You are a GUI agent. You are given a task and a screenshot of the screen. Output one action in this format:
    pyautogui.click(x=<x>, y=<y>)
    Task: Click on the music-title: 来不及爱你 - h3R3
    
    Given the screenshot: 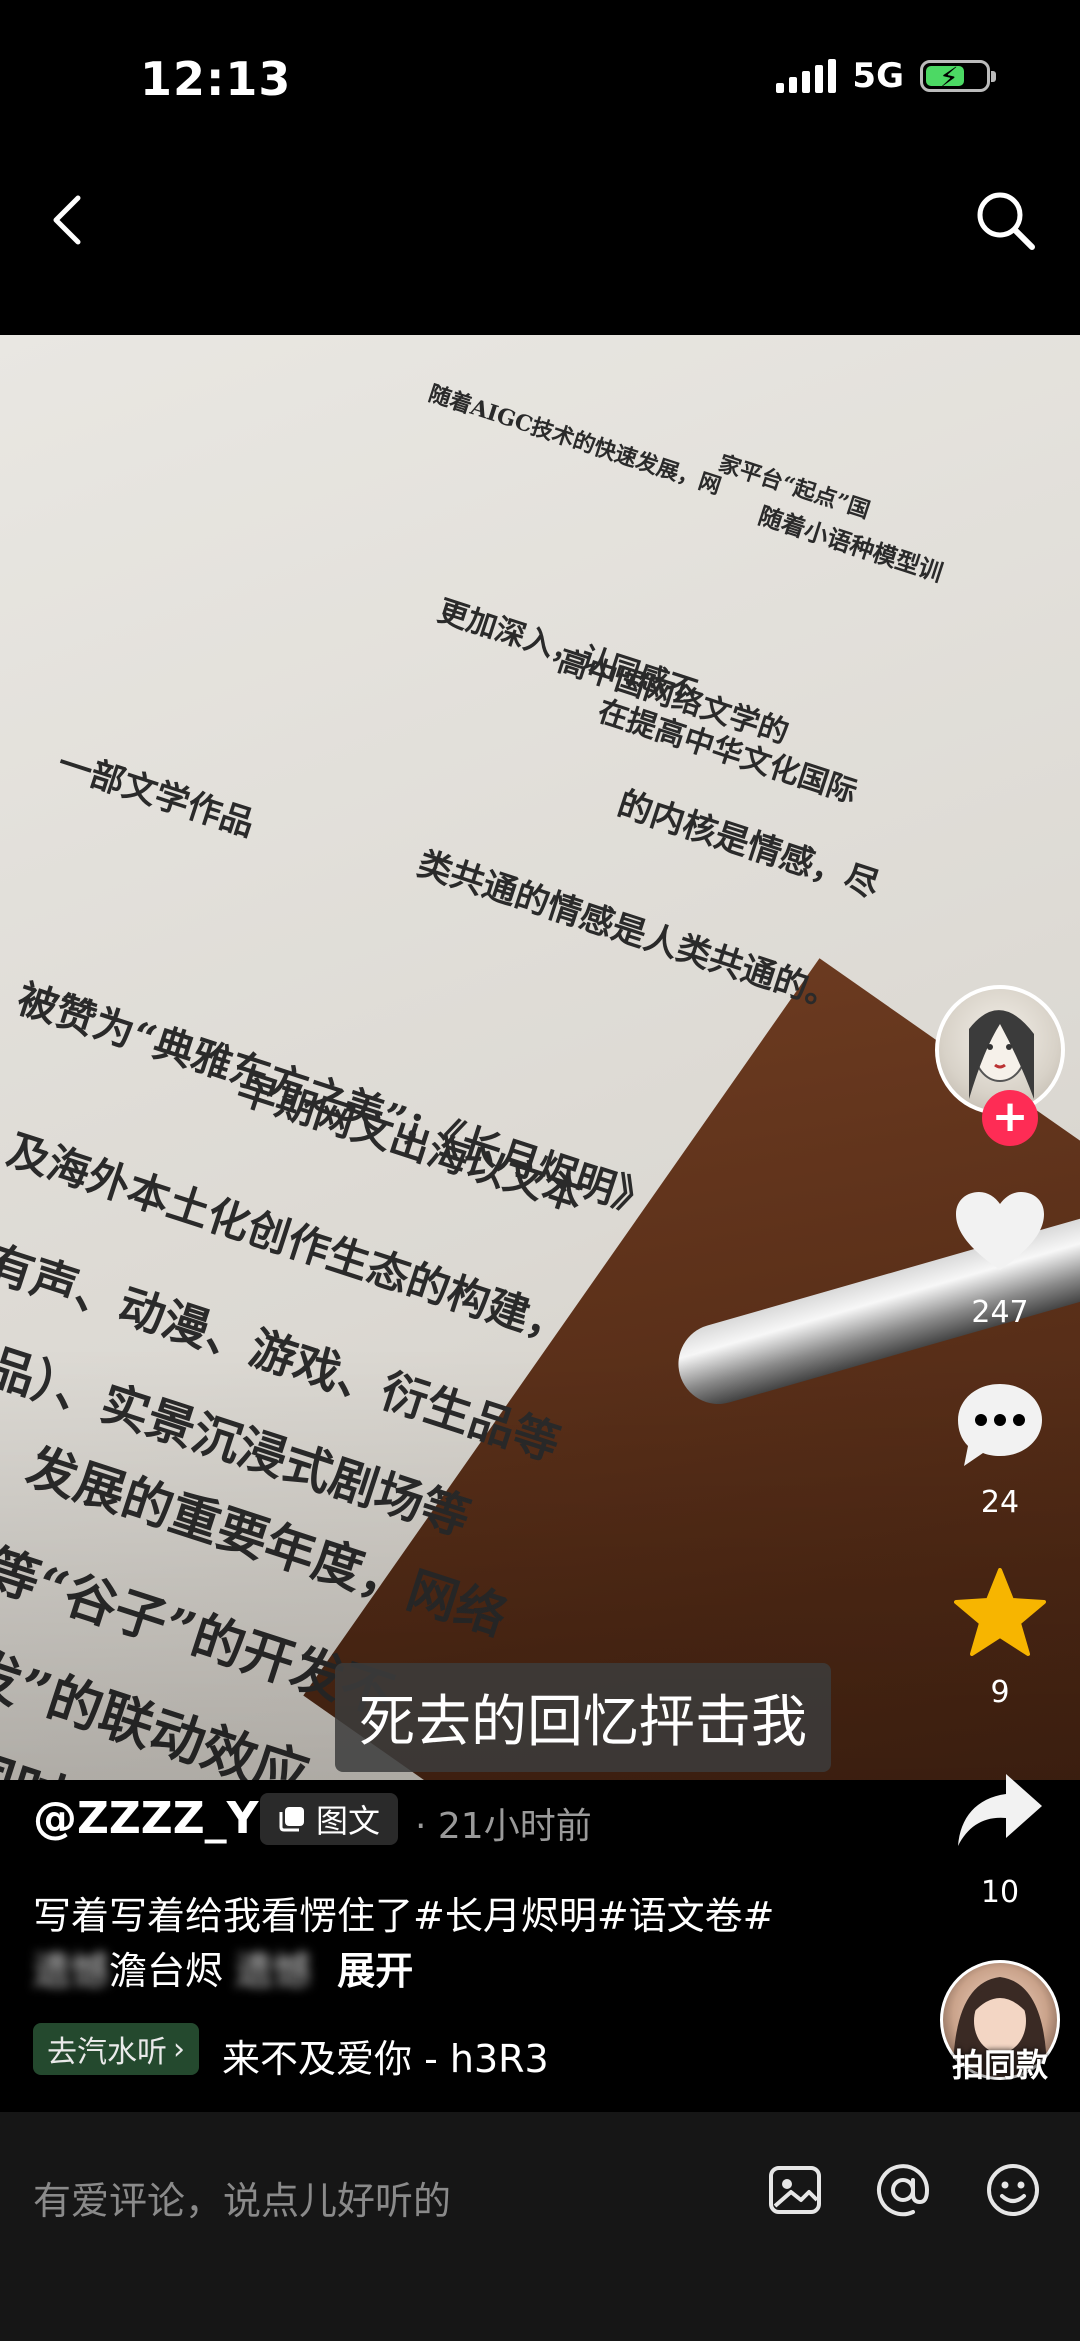 What is the action you would take?
    pyautogui.click(x=385, y=2055)
    